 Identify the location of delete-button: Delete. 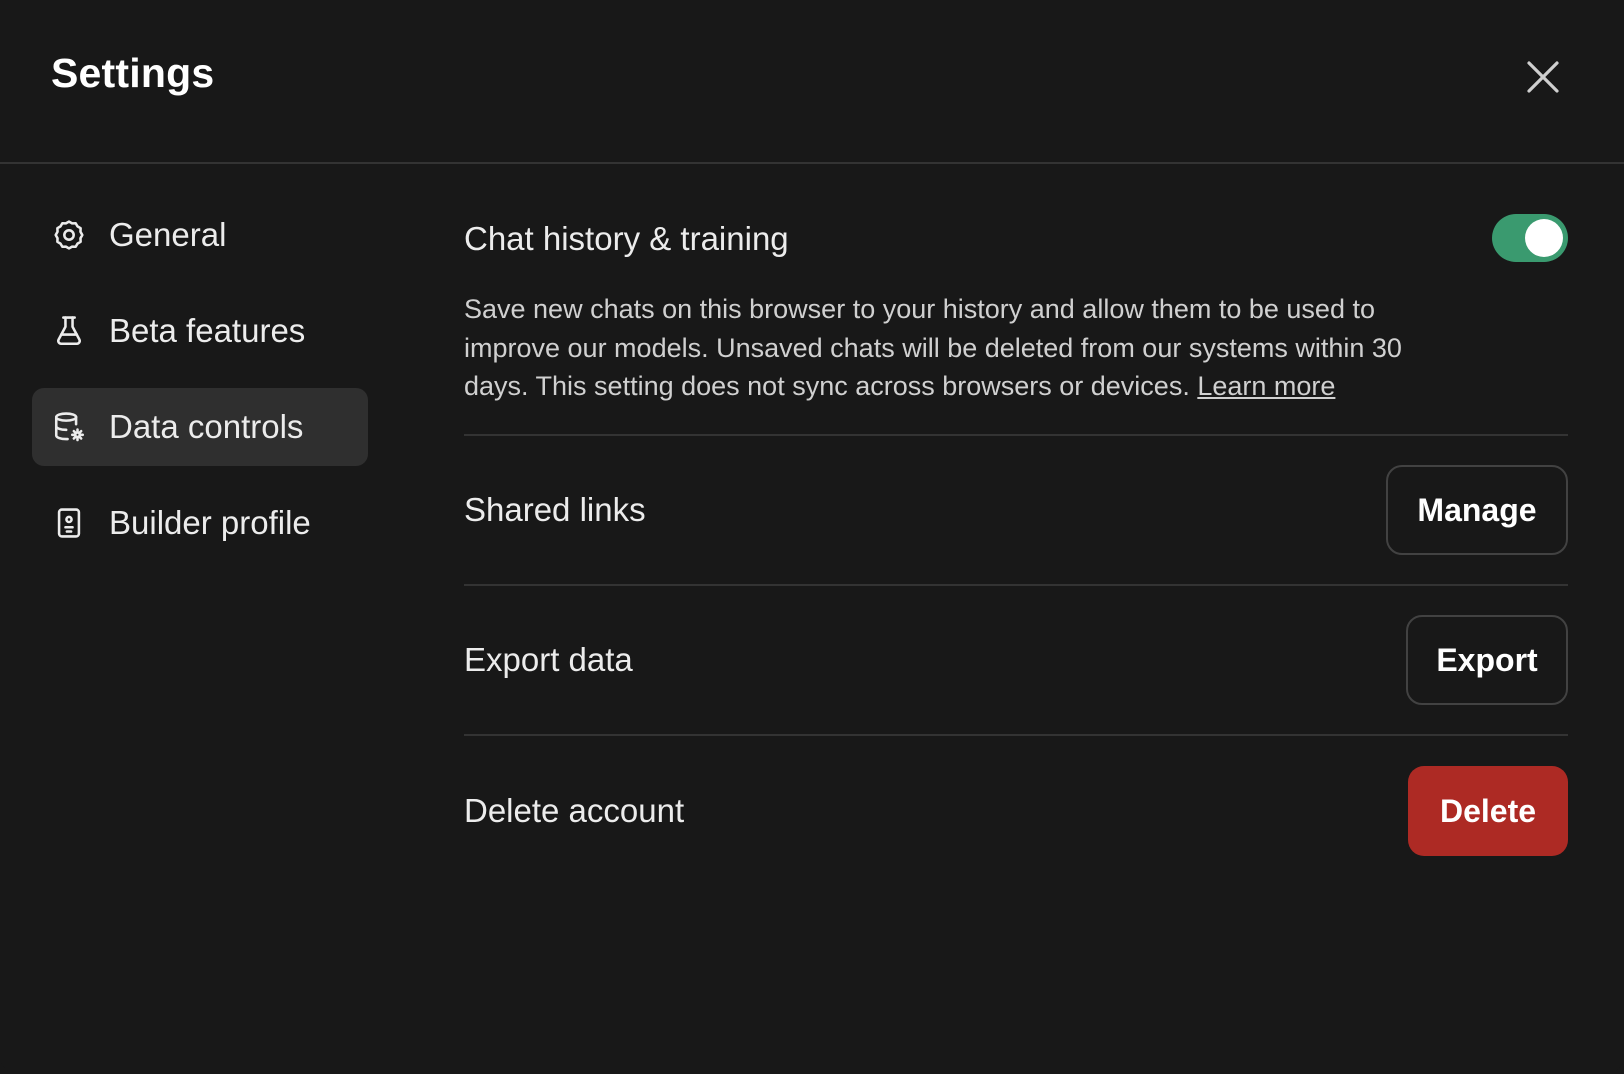
(1488, 811).